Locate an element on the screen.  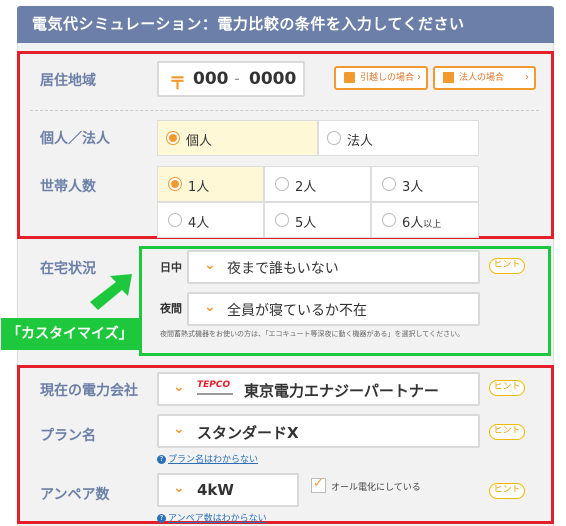
company-value: 東京電力エナジーパートナー is located at coordinates (341, 391).